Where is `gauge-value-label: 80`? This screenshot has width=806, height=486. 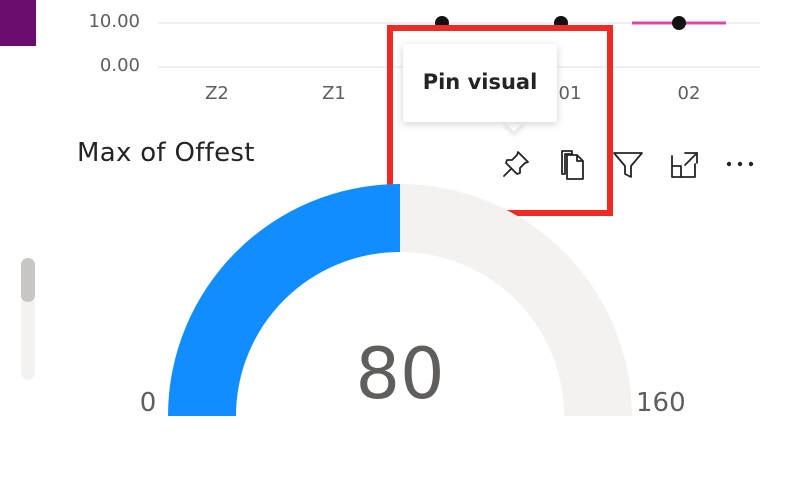 gauge-value-label: 80 is located at coordinates (400, 374).